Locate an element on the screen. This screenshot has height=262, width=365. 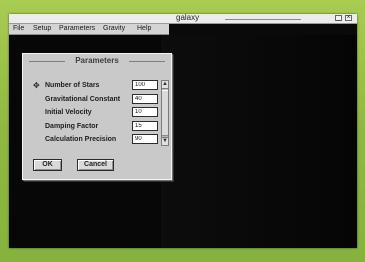
ok-button: OK is located at coordinates (47, 165).